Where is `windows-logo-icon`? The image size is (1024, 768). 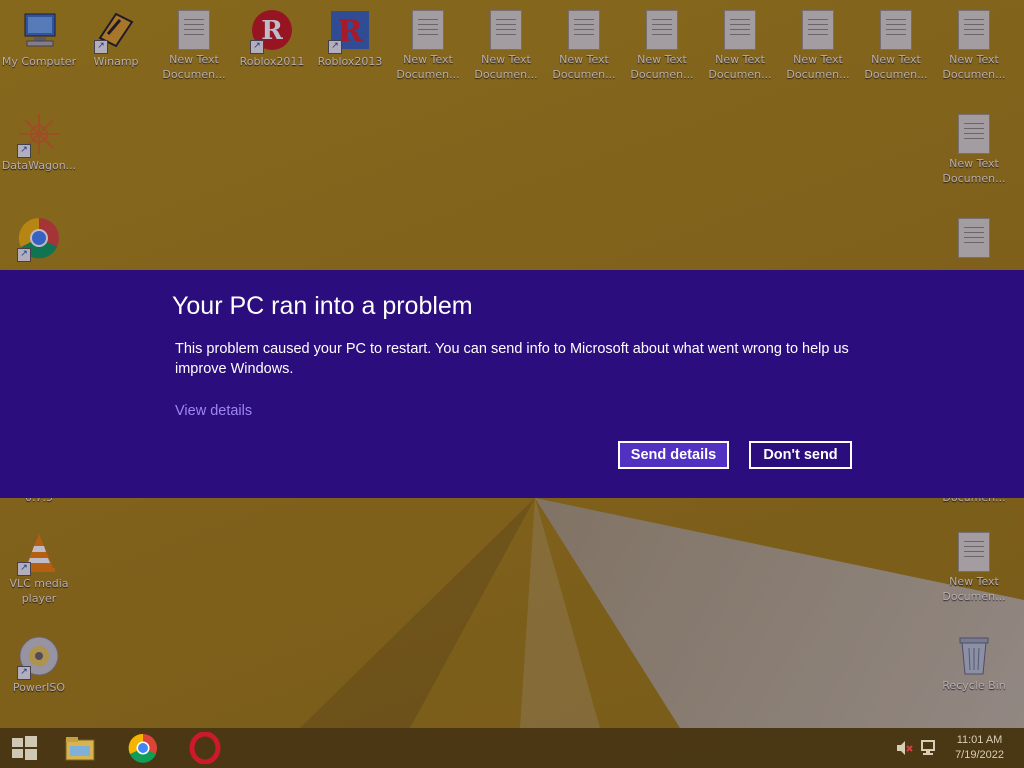 windows-logo-icon is located at coordinates (24, 748).